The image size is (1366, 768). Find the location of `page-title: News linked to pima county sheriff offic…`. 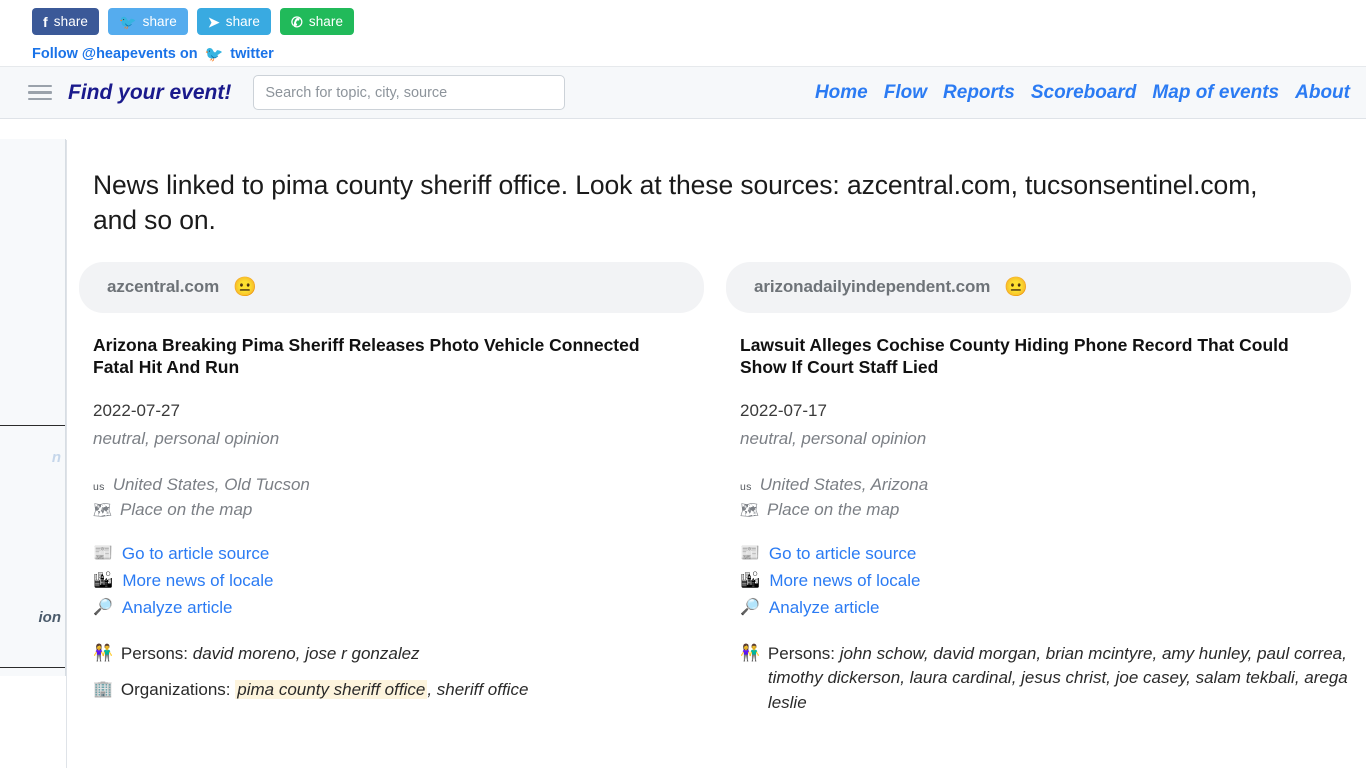

page-title: News linked to pima county sheriff offic… is located at coordinates (675, 202).